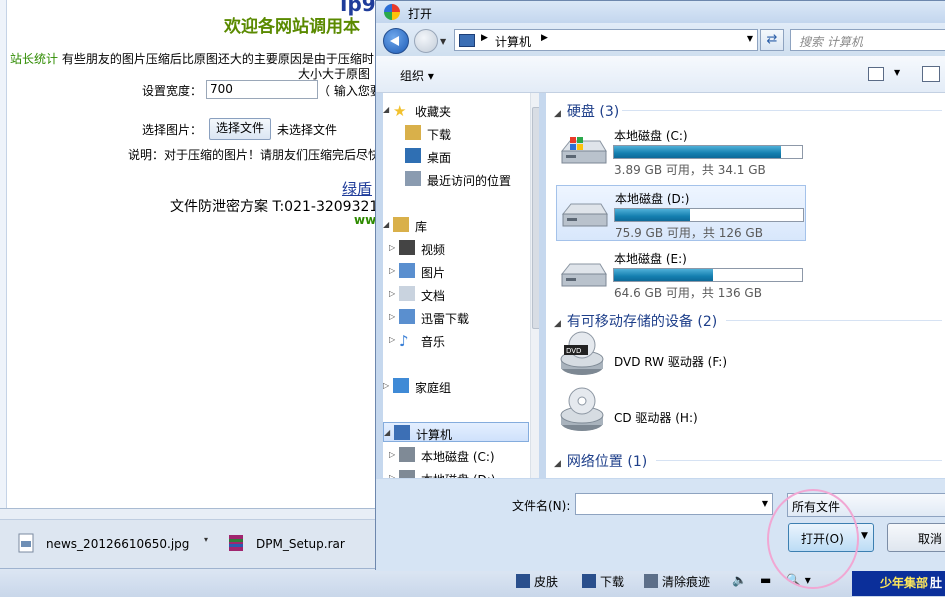  I want to click on search-placeholder: 搜索 计算机, so click(831, 42).